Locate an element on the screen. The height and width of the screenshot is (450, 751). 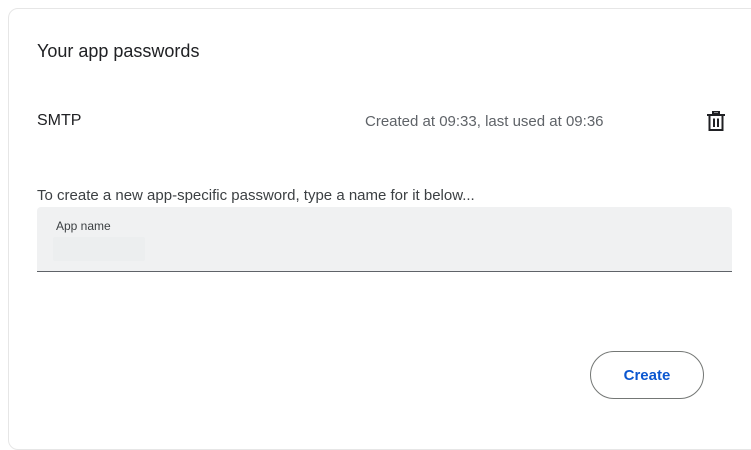
trash-icon is located at coordinates (716, 121).